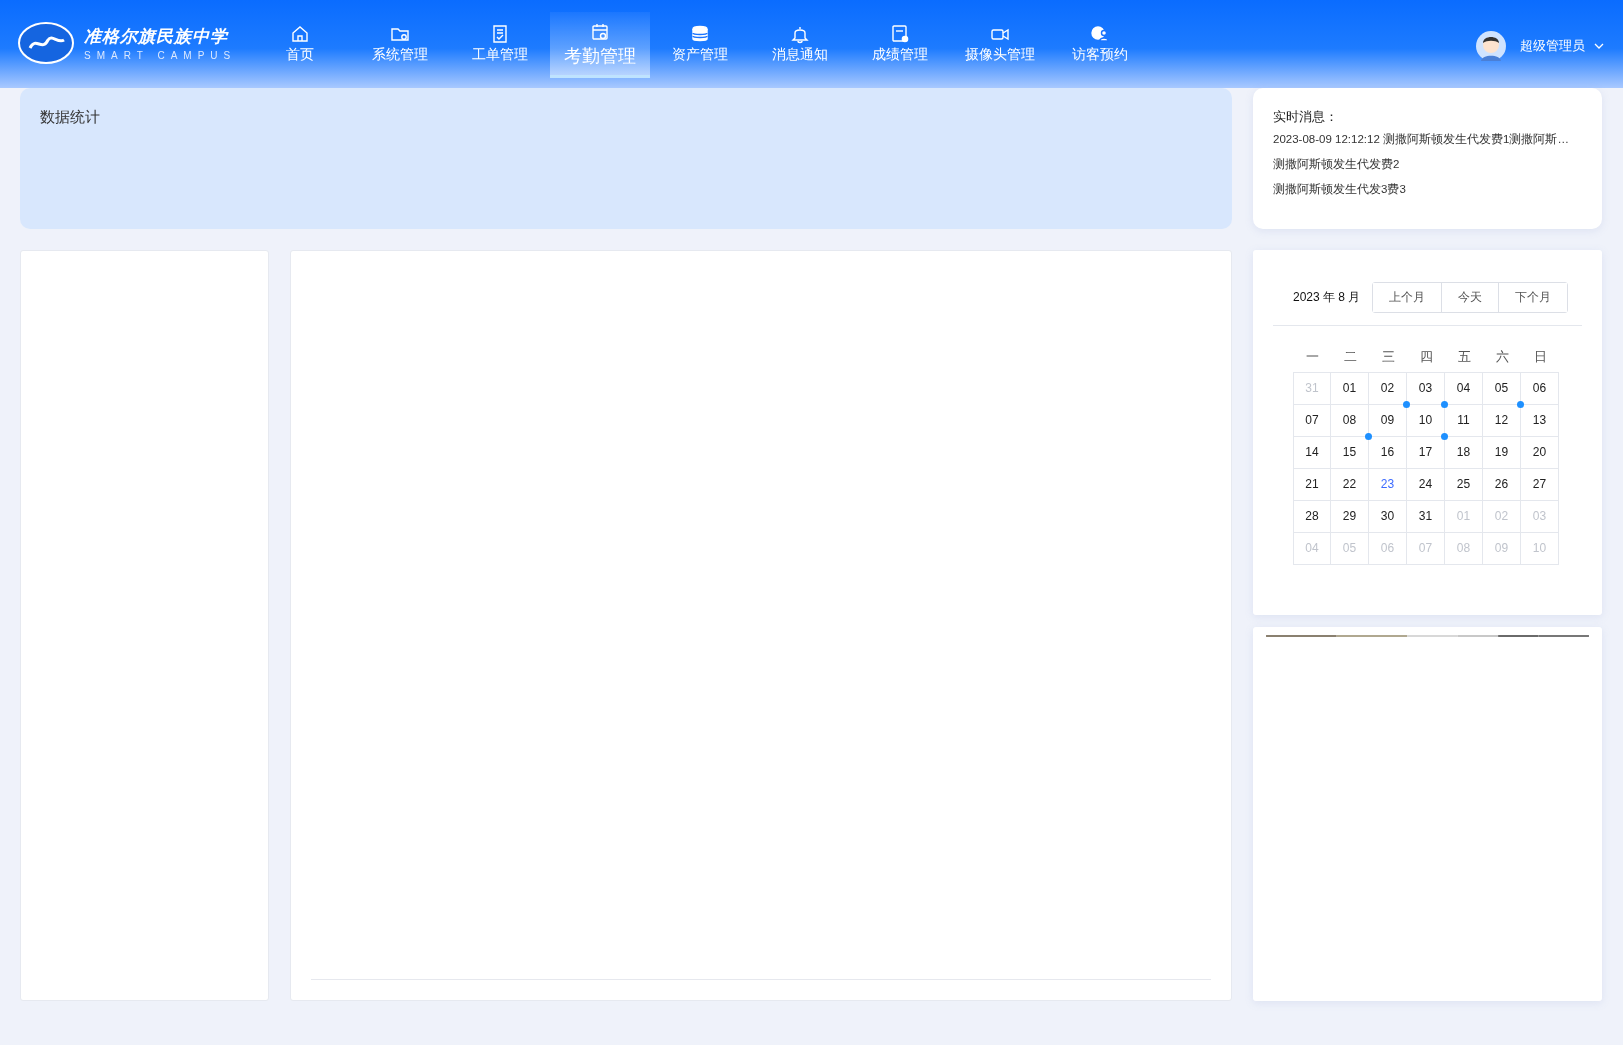  Describe the element at coordinates (700, 34) in the screenshot. I see `coin-stack-icon` at that location.